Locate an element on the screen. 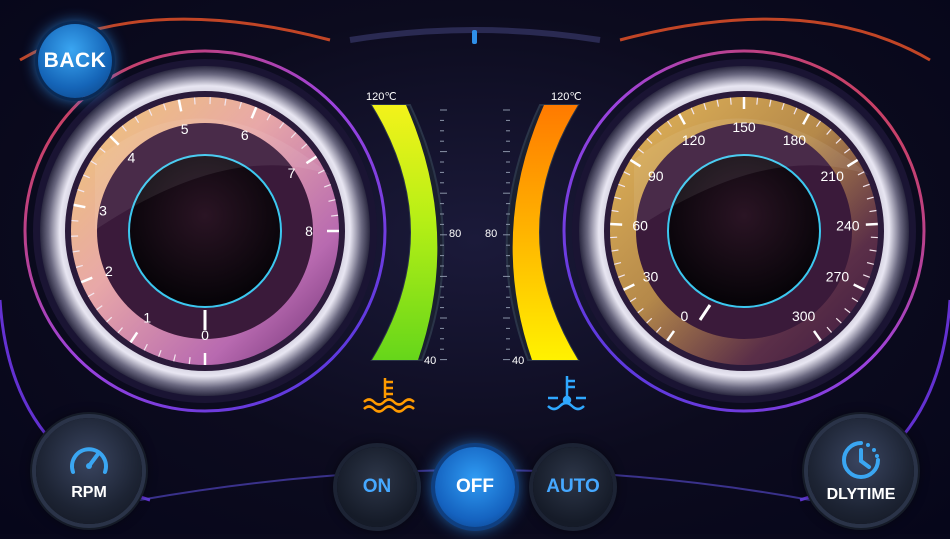  speed-dial-label: 120 is located at coordinates (694, 140).